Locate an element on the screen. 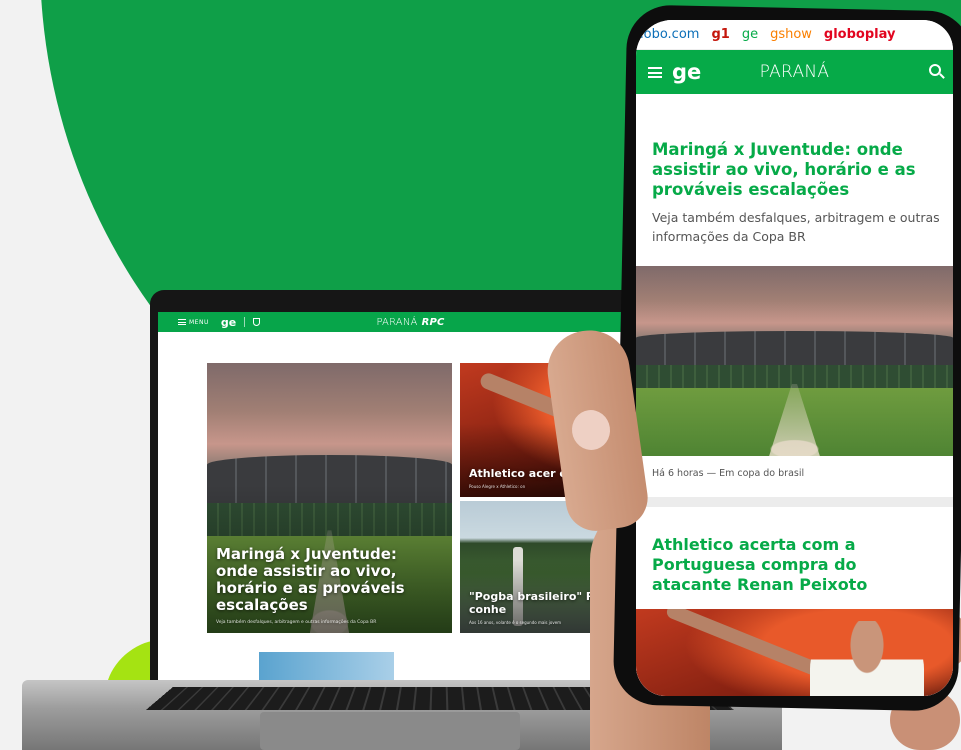 This screenshot has height=750, width=961. phone-navbar: ge PARANÁ is located at coordinates (794, 72).